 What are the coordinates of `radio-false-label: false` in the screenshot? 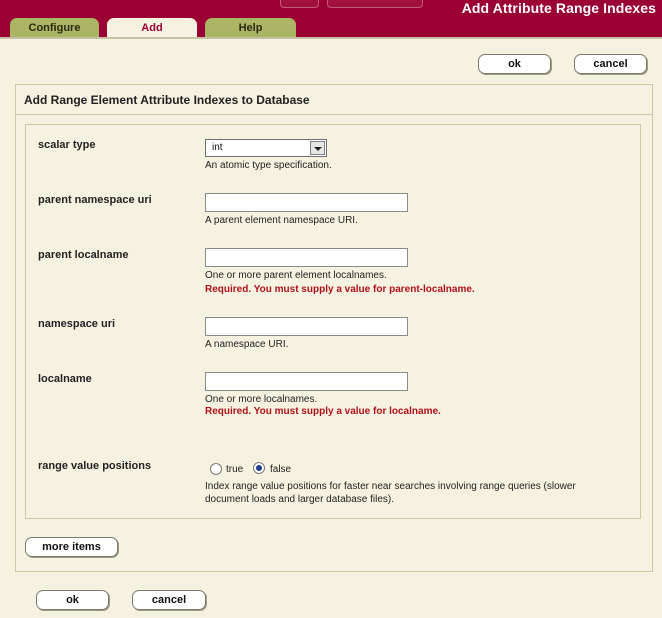 It's located at (280, 469).